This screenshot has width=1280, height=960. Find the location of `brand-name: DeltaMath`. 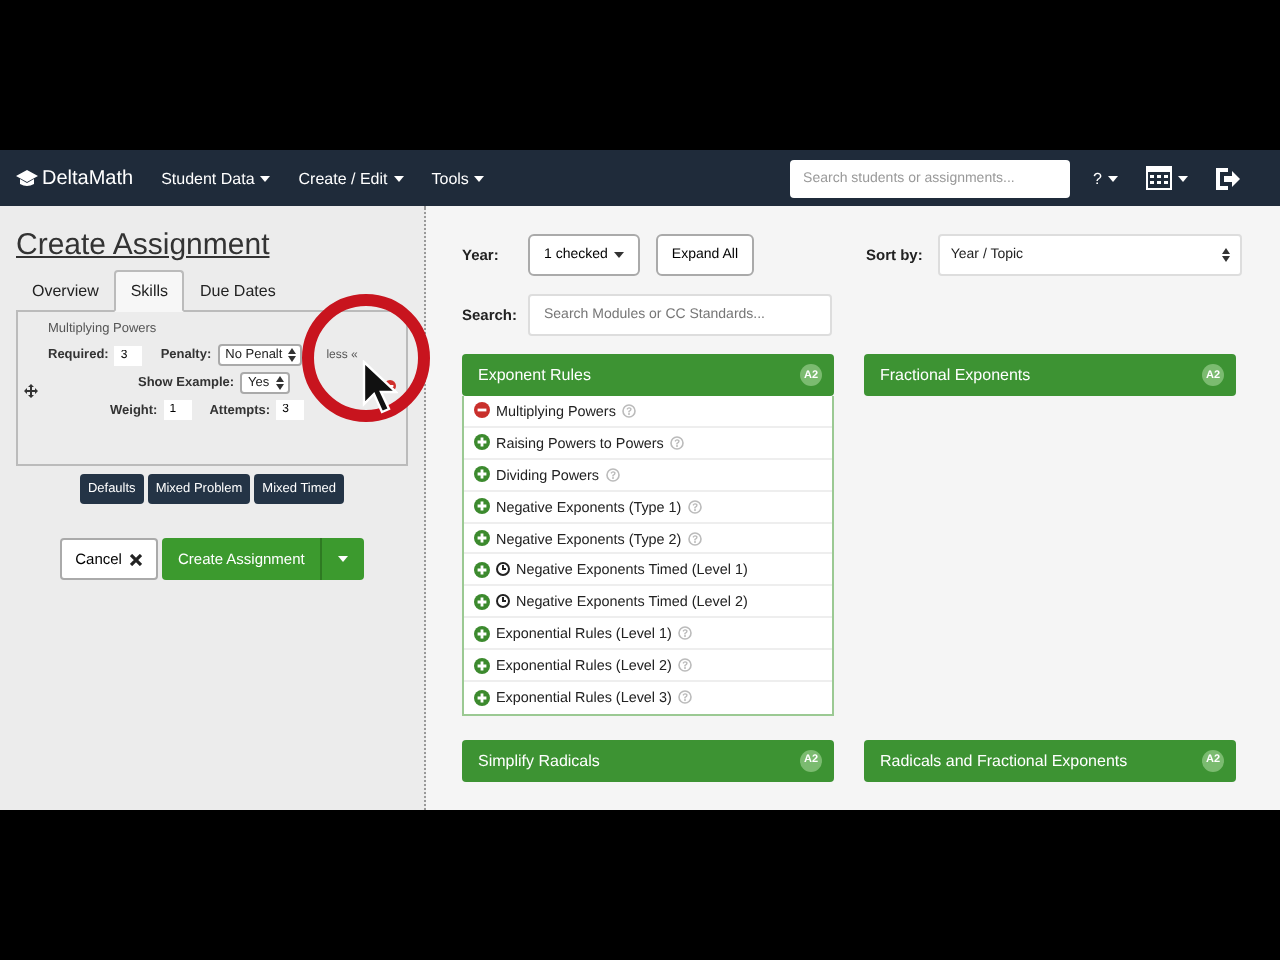

brand-name: DeltaMath is located at coordinates (88, 178).